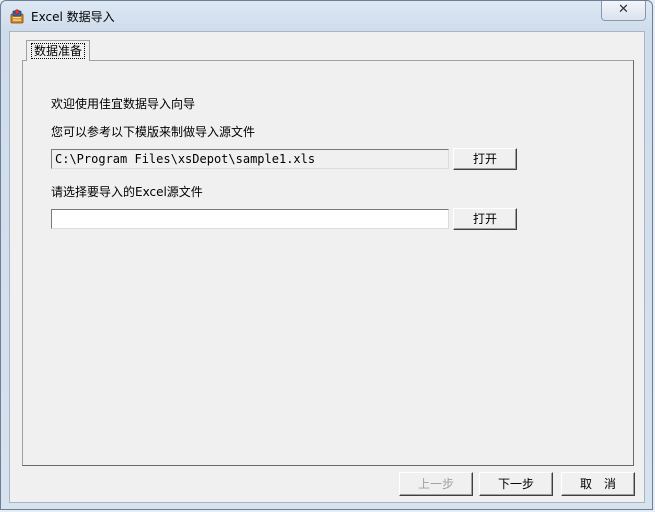  What do you see at coordinates (485, 159) in the screenshot?
I see `open-template-button: 打开` at bounding box center [485, 159].